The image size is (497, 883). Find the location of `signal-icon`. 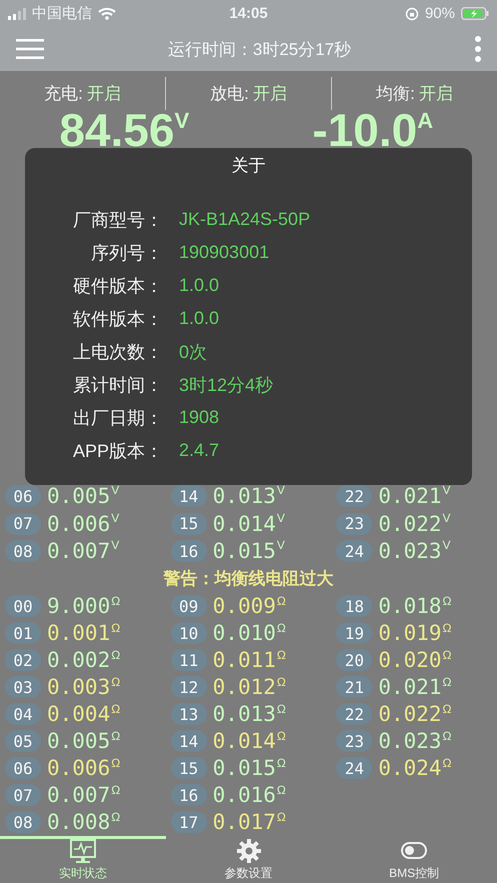

signal-icon is located at coordinates (17, 14).